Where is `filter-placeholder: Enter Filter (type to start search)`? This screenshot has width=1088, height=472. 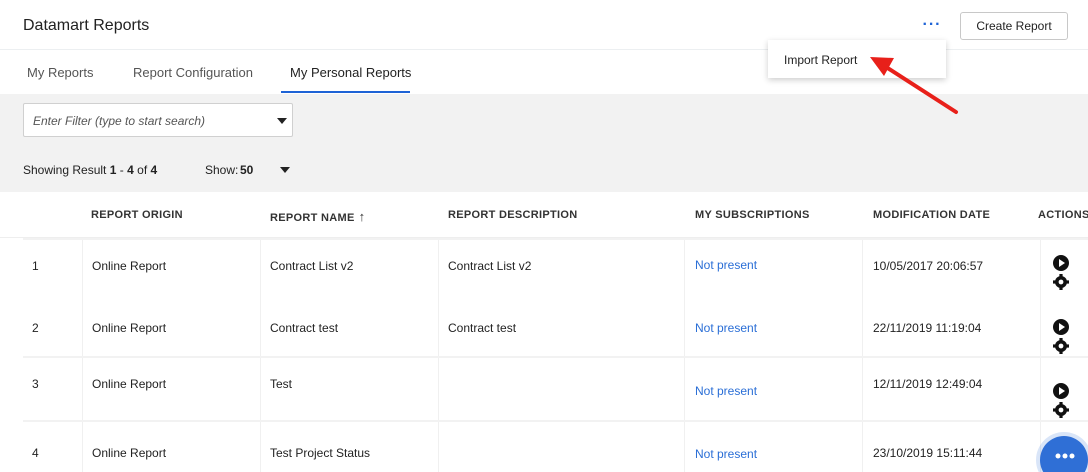 filter-placeholder: Enter Filter (type to start search) is located at coordinates (119, 121).